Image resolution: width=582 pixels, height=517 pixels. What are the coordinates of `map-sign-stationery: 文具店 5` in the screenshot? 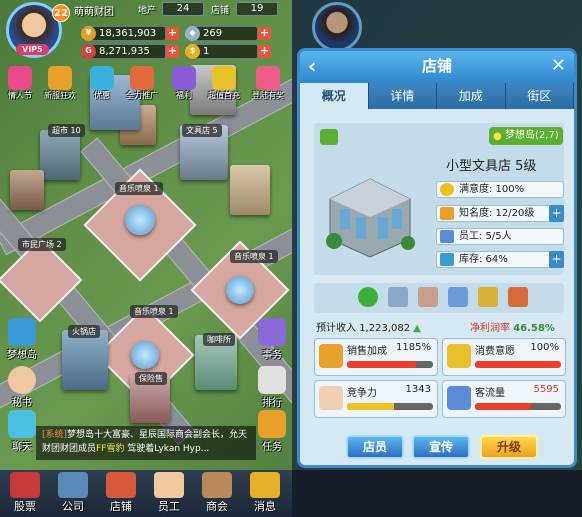 It's located at (202, 130).